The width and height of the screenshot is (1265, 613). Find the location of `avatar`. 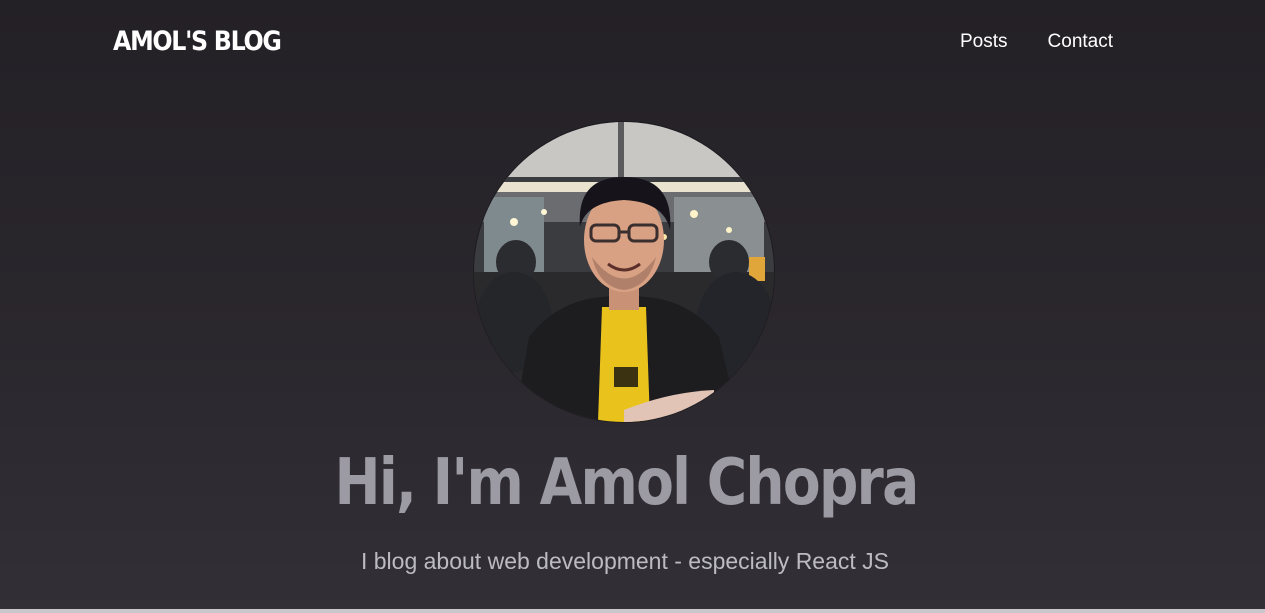

avatar is located at coordinates (624, 272).